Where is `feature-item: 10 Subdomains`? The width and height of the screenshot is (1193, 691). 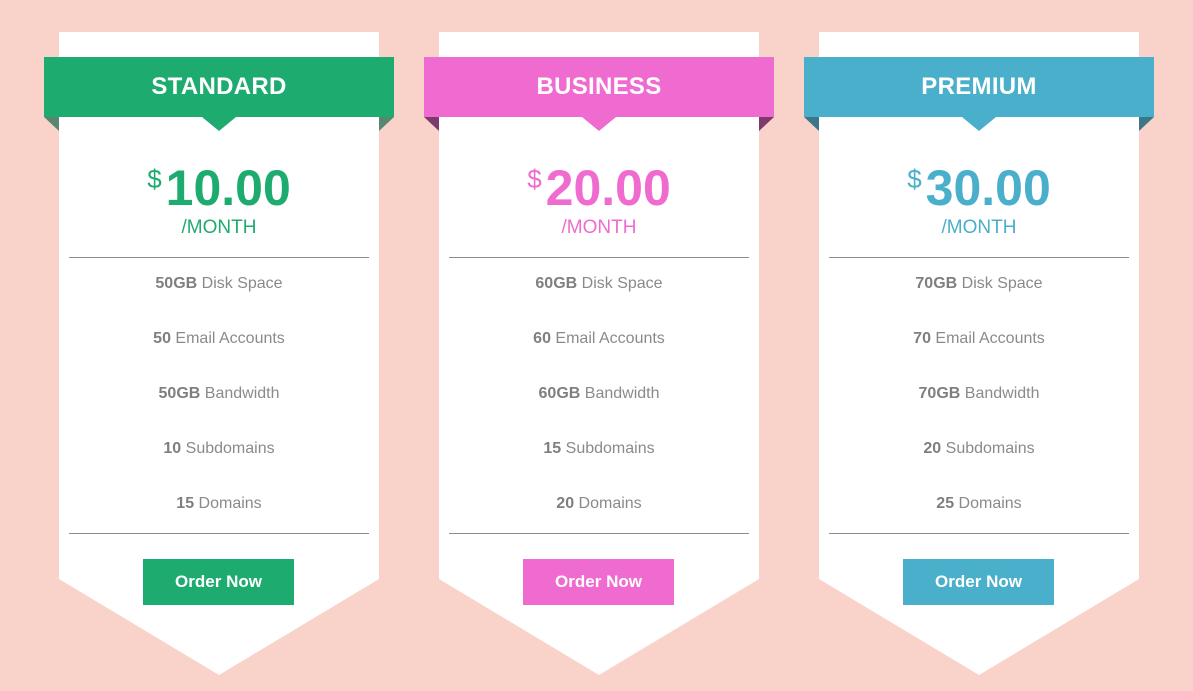
feature-item: 10 Subdomains is located at coordinates (219, 449).